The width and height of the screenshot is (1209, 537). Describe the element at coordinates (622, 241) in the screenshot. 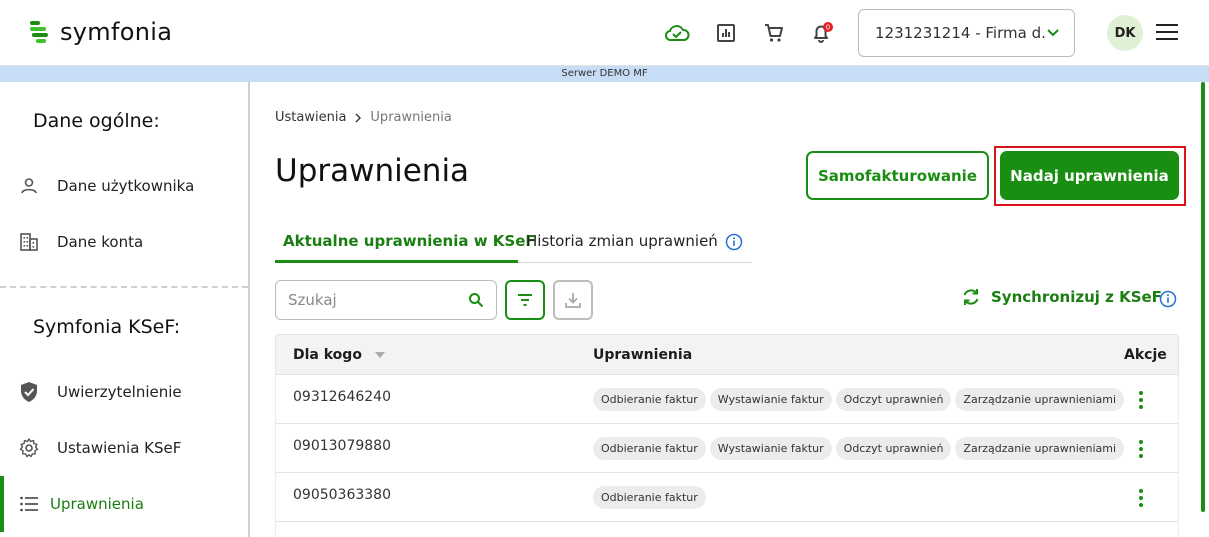

I see `tab-permissions-history: Historia zmian uprawnień` at that location.